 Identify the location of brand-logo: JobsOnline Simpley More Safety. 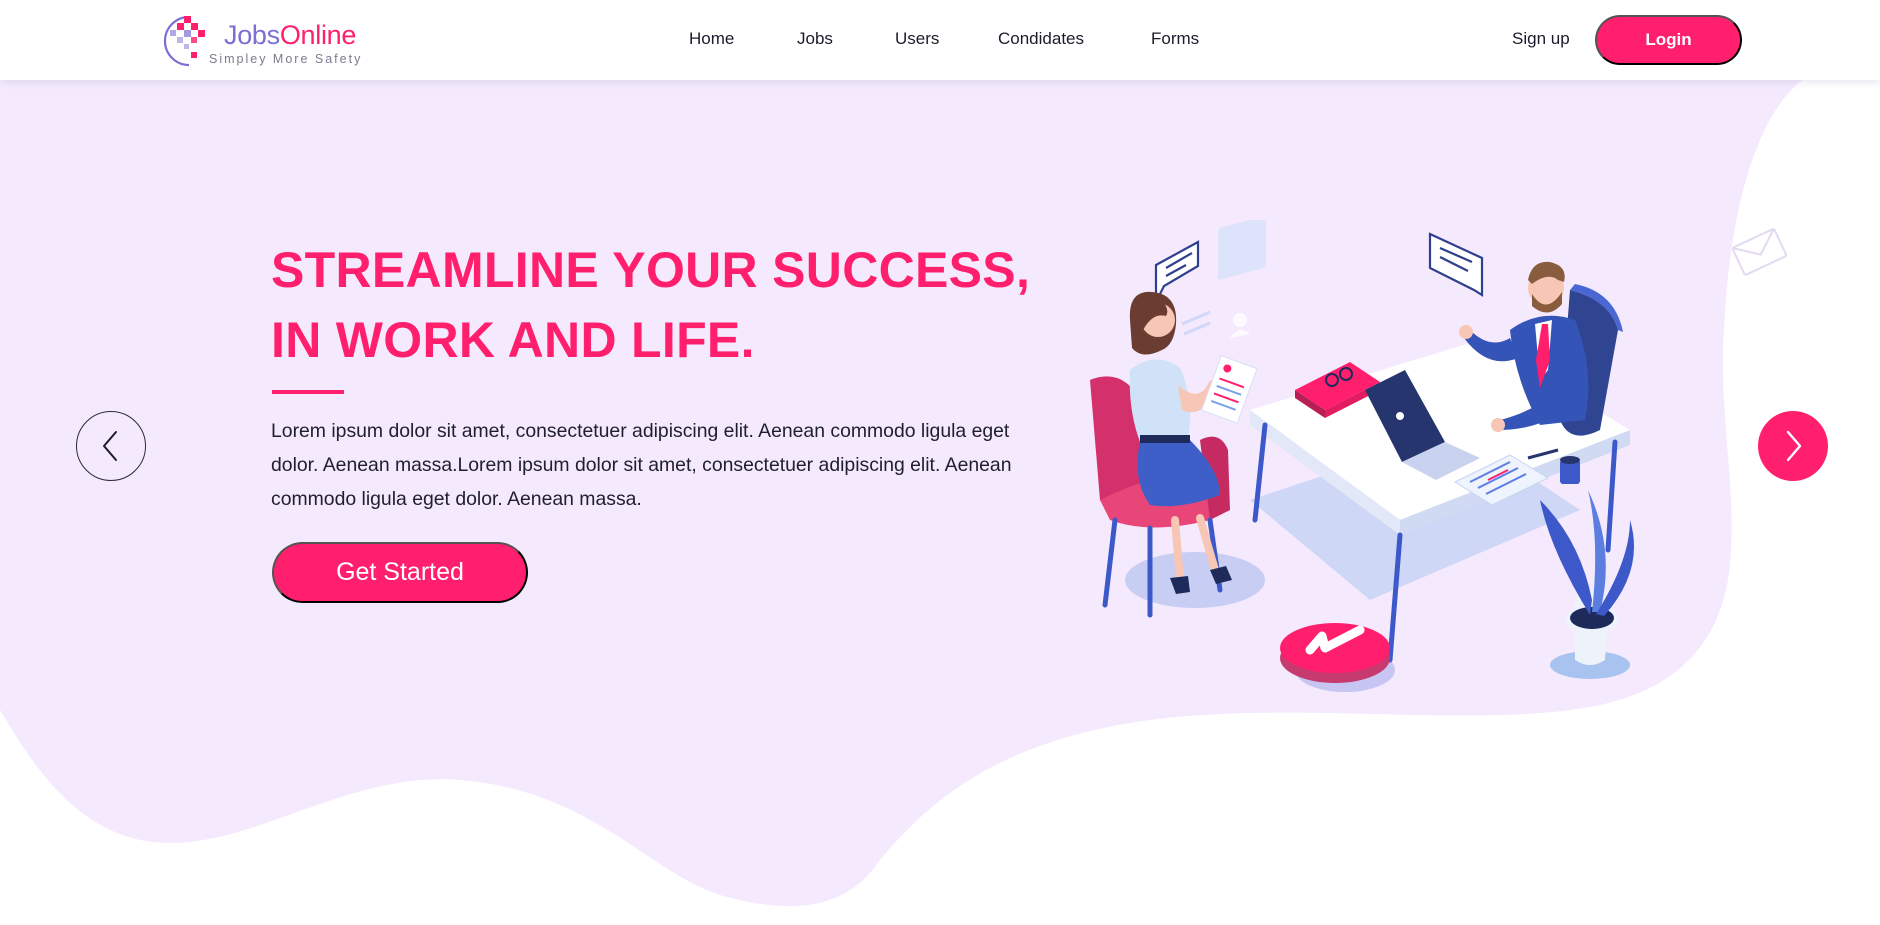
(267, 41).